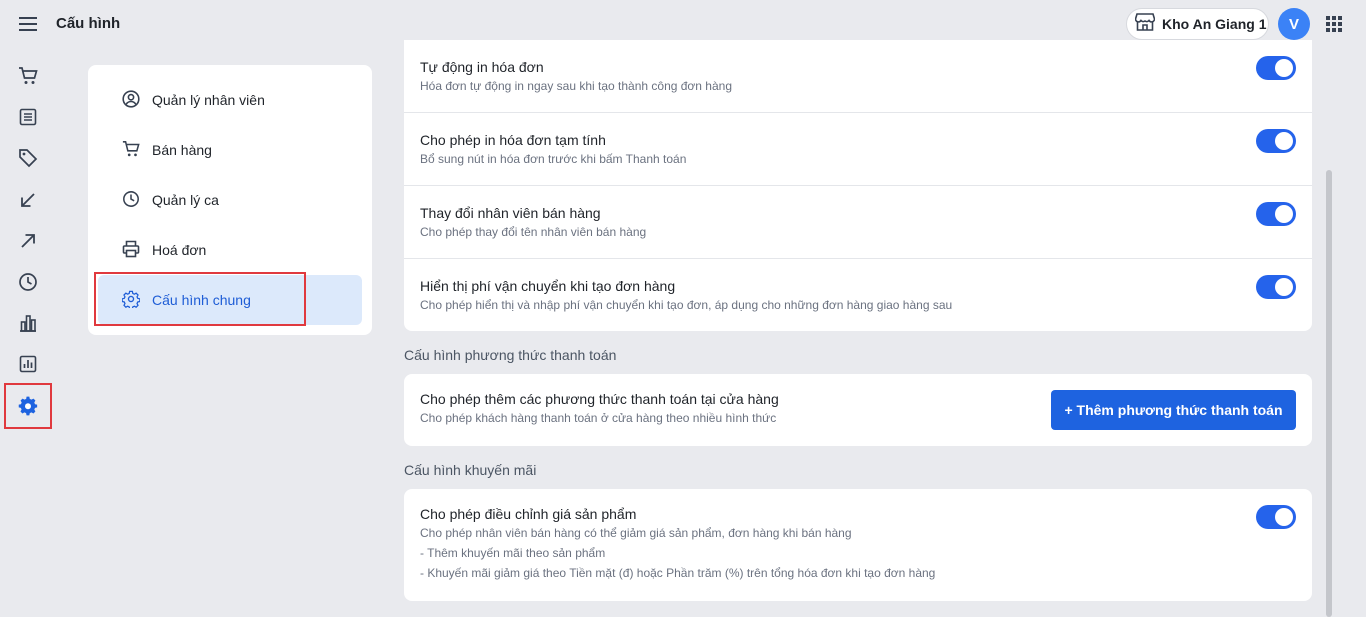  What do you see at coordinates (533, 232) in the screenshot?
I see `setting-desc: Cho phép thay đổi tên nhân viên bán hàng` at bounding box center [533, 232].